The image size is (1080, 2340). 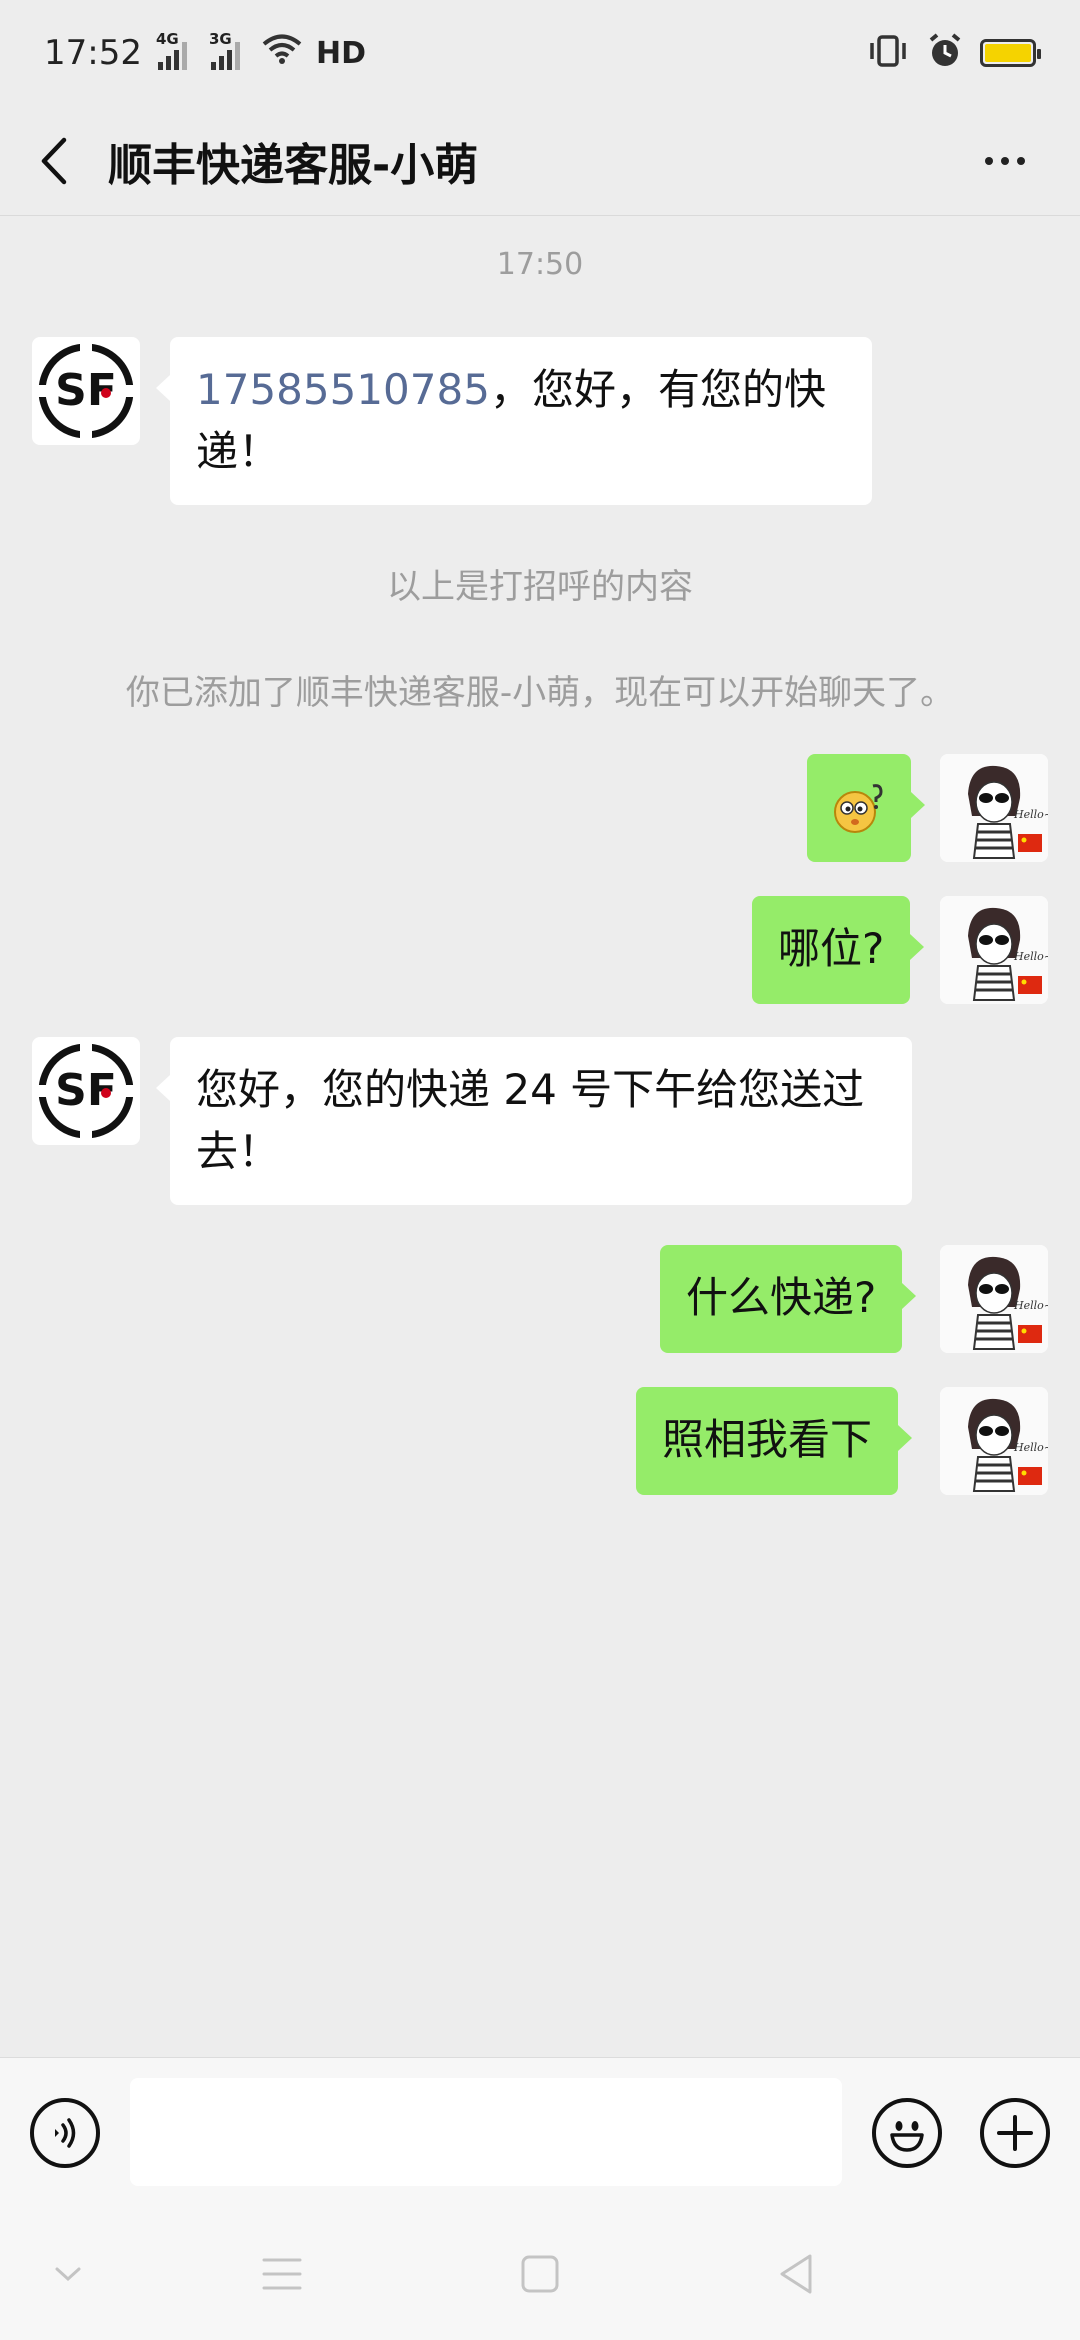 I want to click on plus-icon, so click(x=1015, y=2133).